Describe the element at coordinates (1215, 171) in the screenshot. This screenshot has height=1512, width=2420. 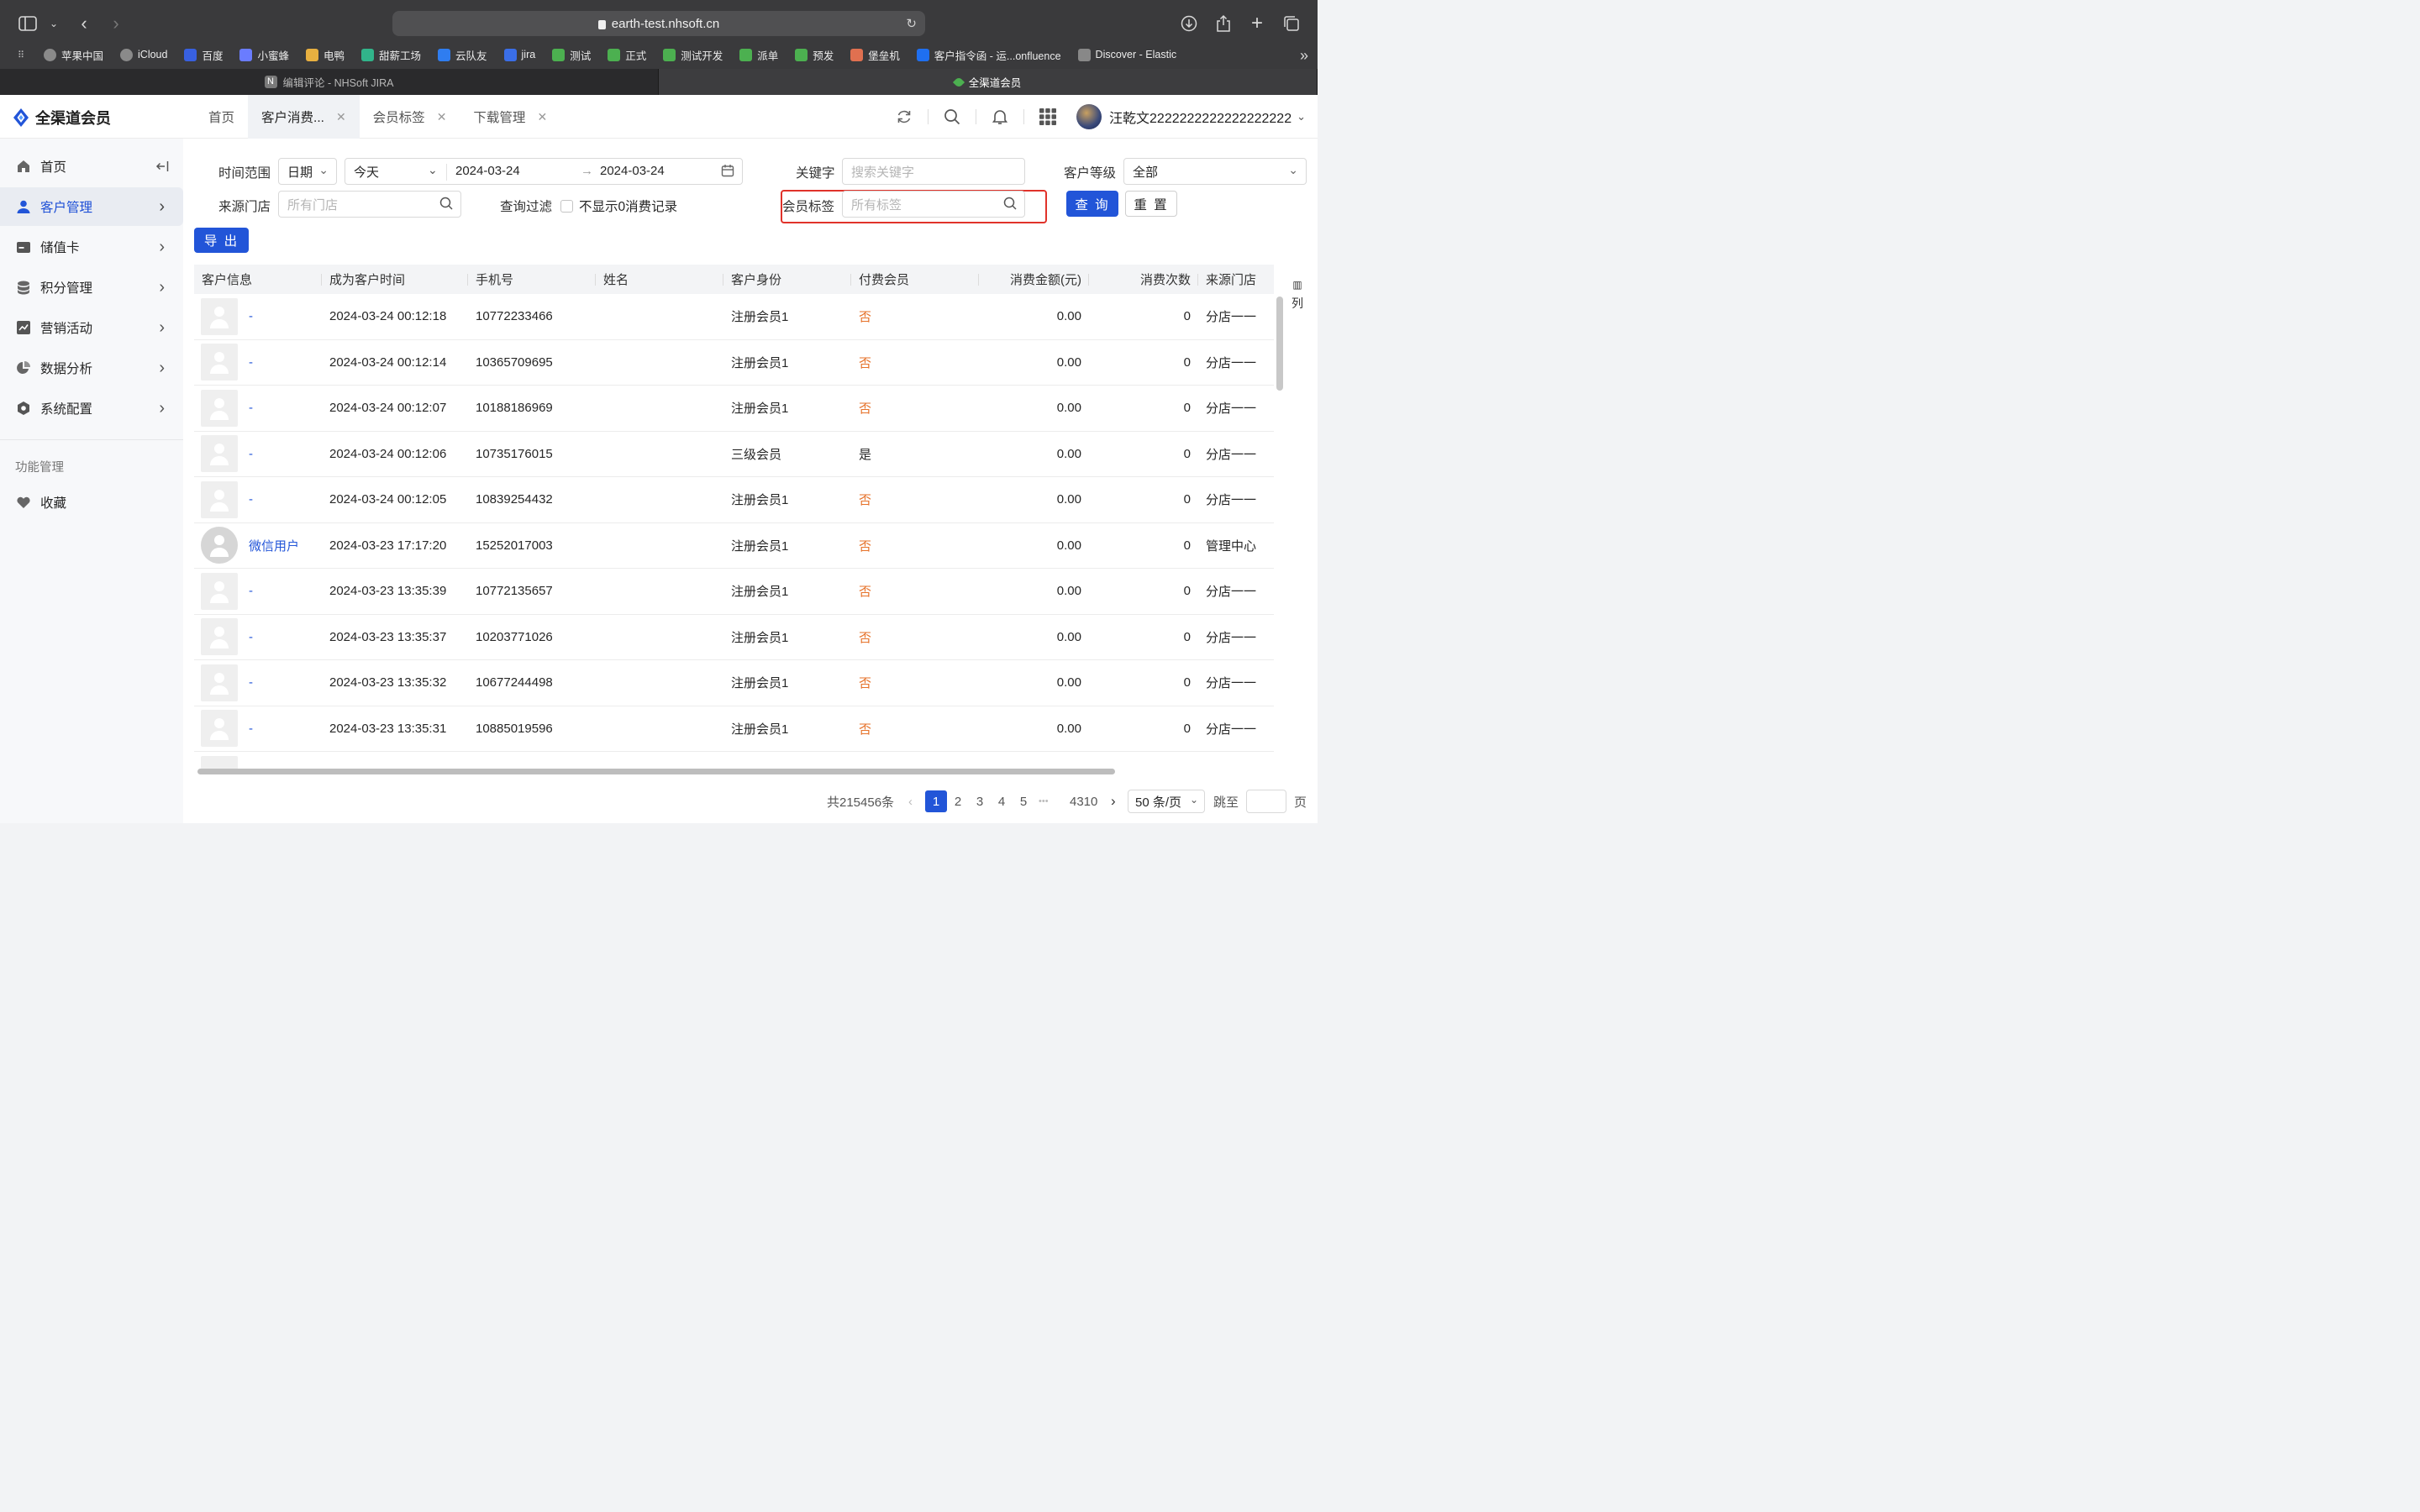
I see `level-select: 全部 ⌄` at that location.